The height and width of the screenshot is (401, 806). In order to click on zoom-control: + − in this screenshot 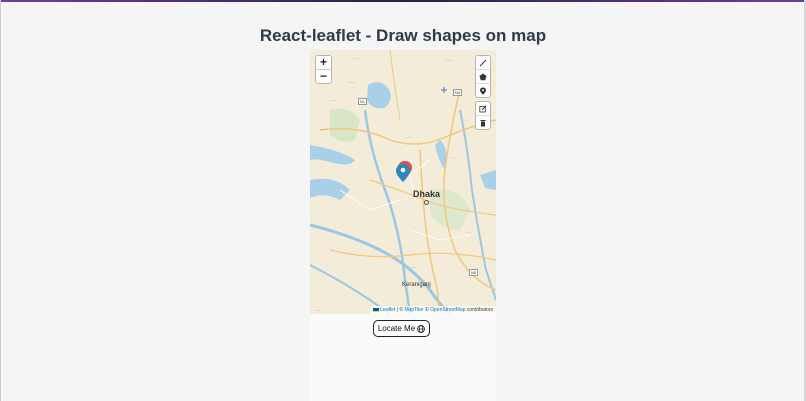, I will do `click(323, 69)`.